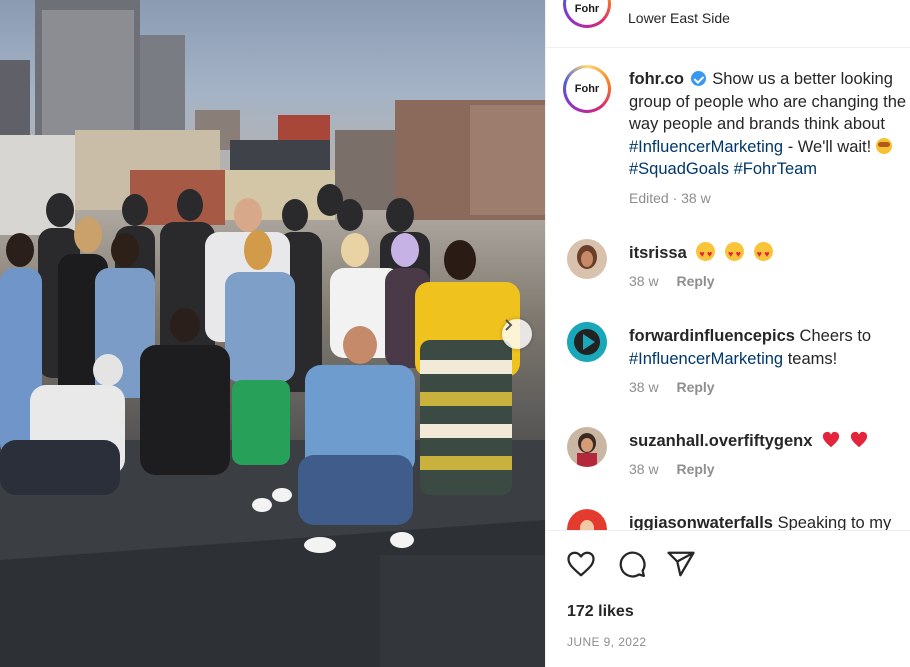  I want to click on post-date: JUNE 9, 2022, so click(607, 642).